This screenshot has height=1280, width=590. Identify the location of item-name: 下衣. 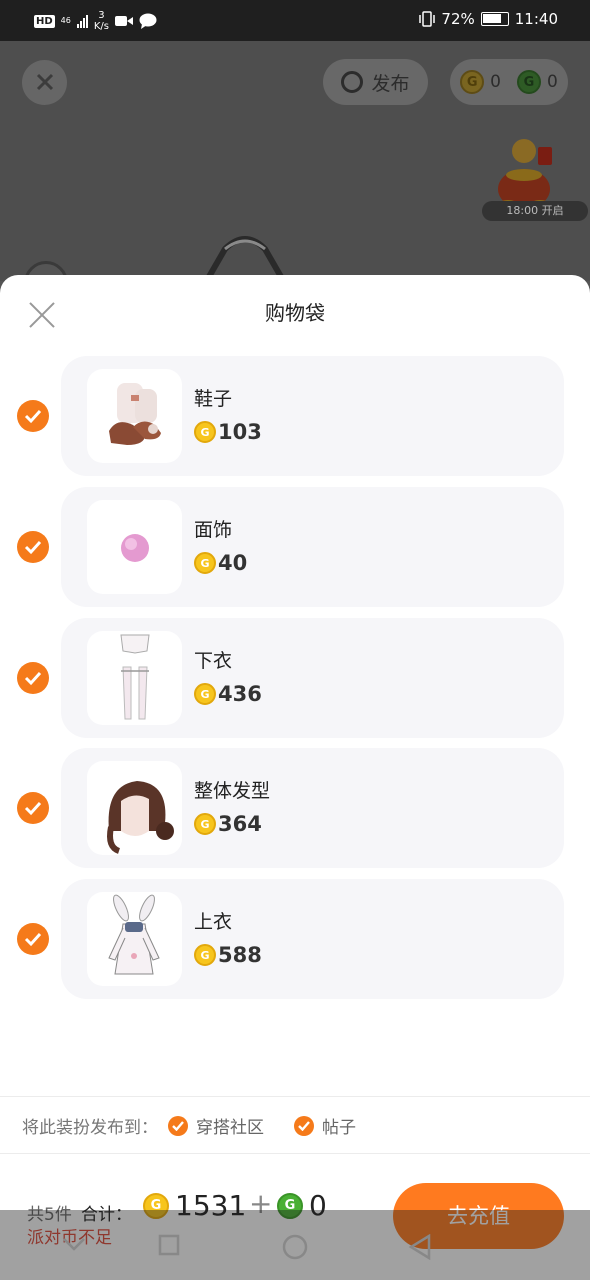
(213, 661).